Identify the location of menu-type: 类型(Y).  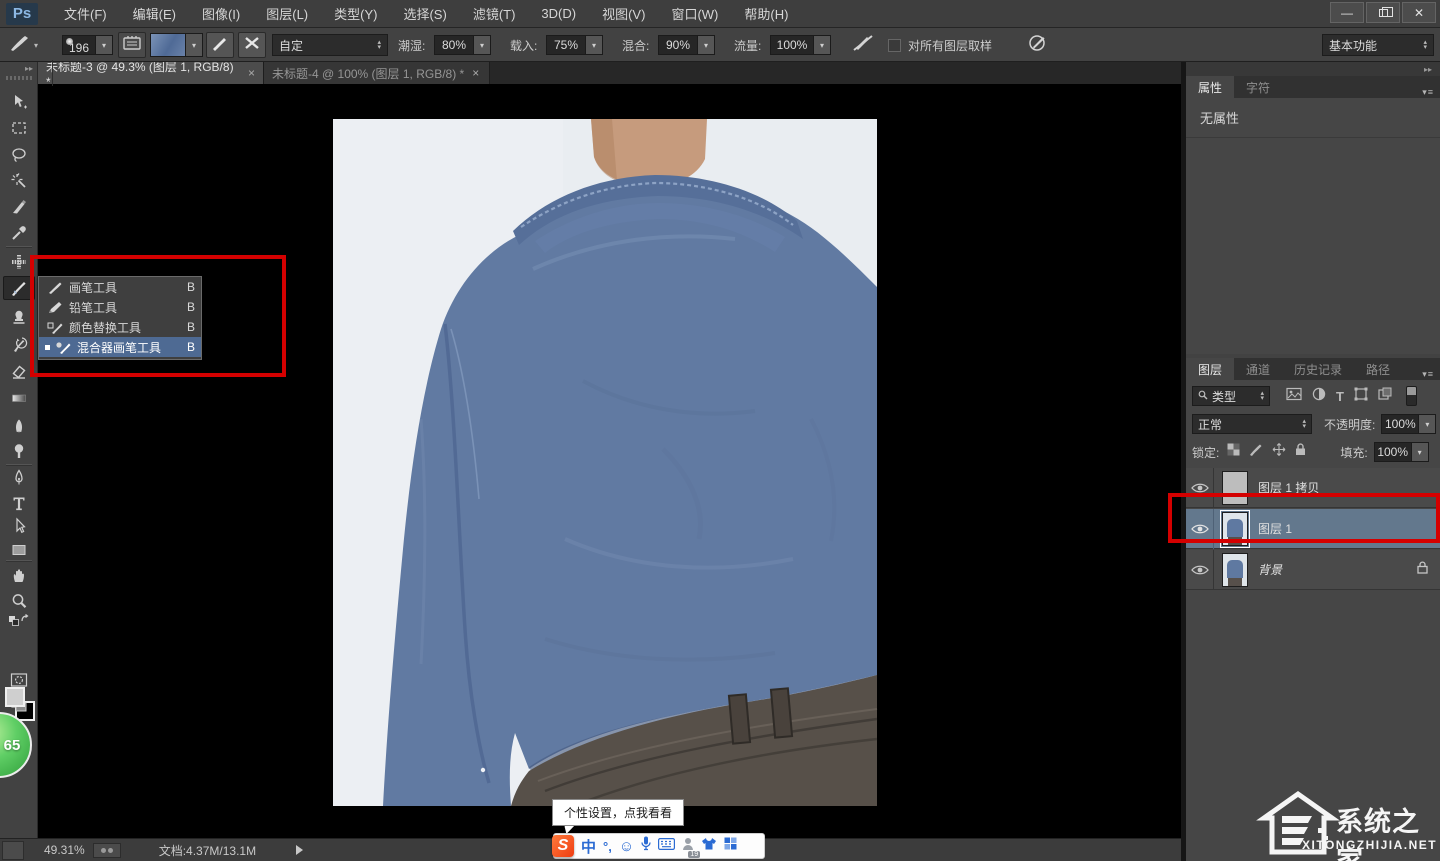
(355, 13).